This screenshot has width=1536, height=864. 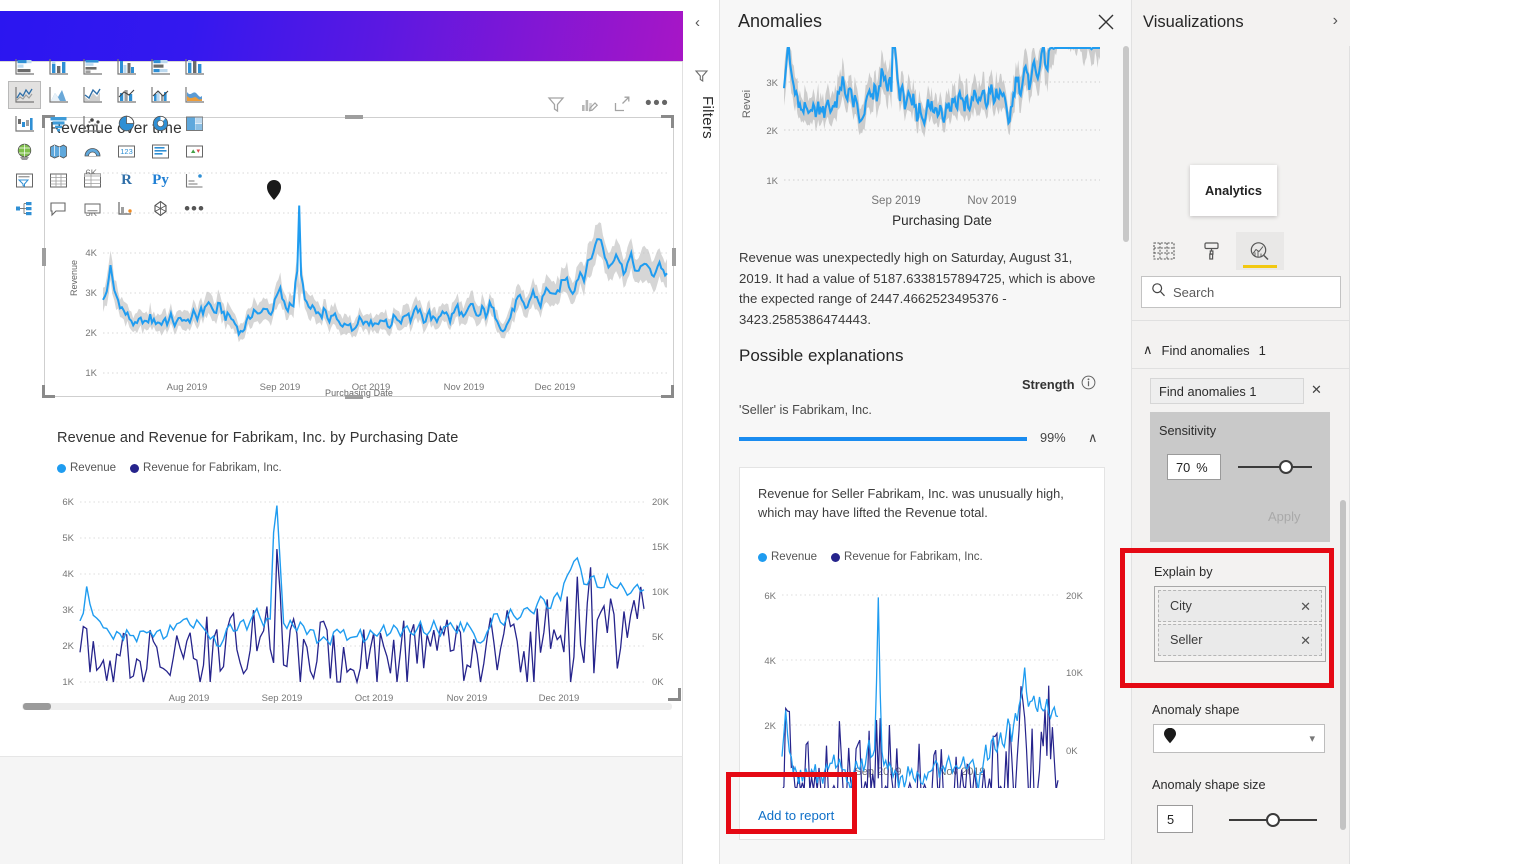 I want to click on focus-mode-icon, so click(x=622, y=104).